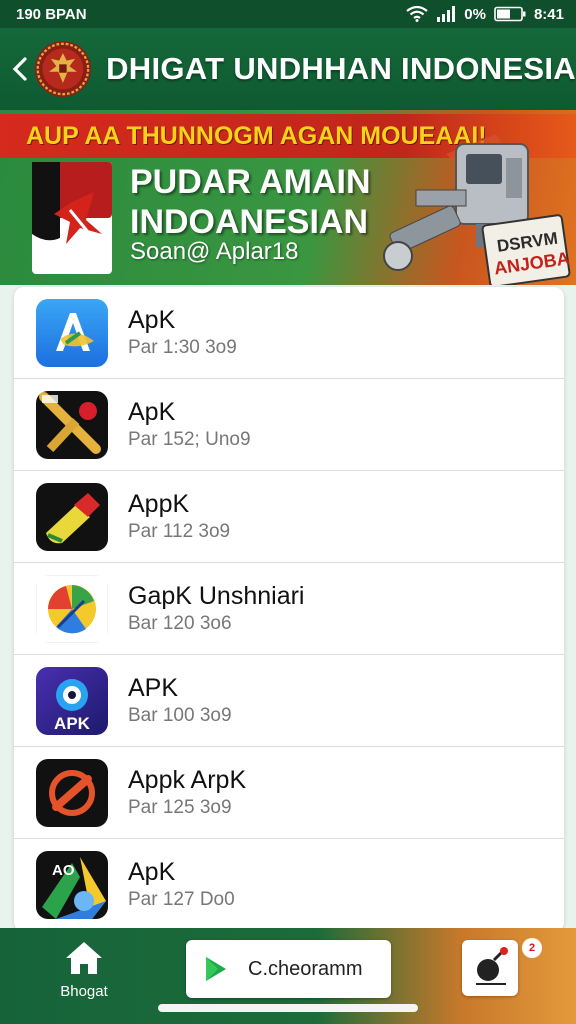  Describe the element at coordinates (51, 14) in the screenshot. I see `status-time: 190 BPAN` at that location.